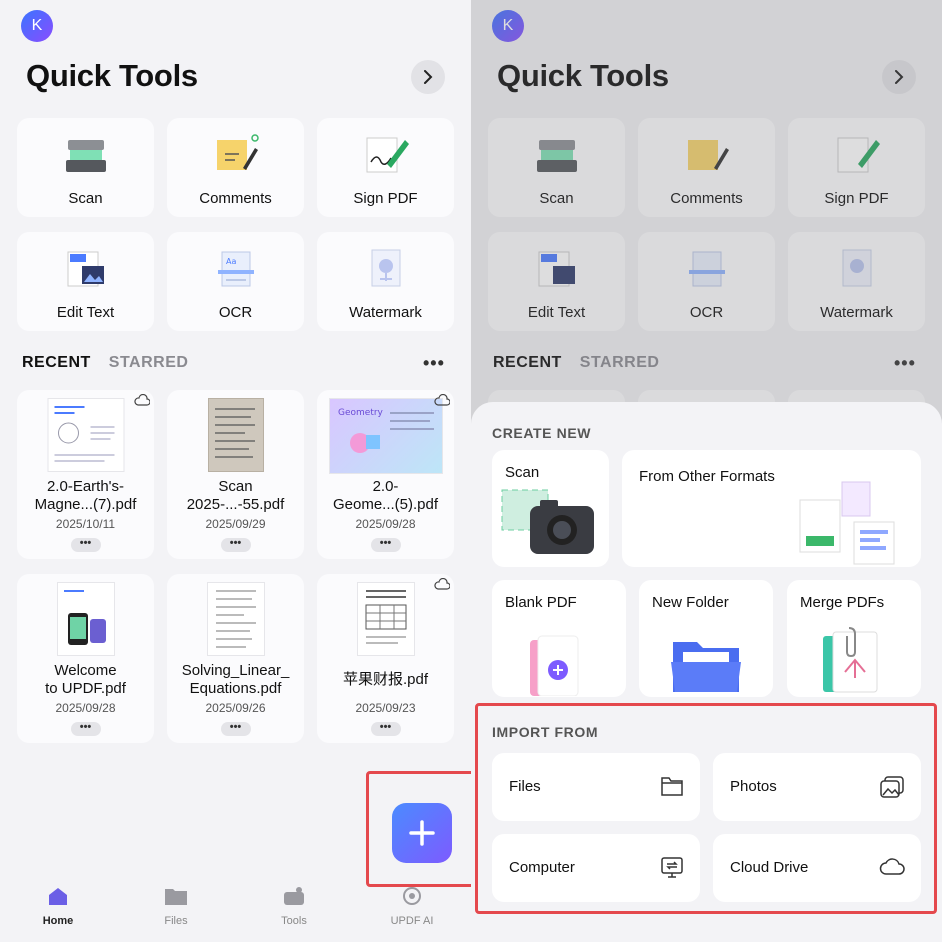 This screenshot has height=942, width=942. What do you see at coordinates (37, 26) in the screenshot?
I see `avatar: K` at bounding box center [37, 26].